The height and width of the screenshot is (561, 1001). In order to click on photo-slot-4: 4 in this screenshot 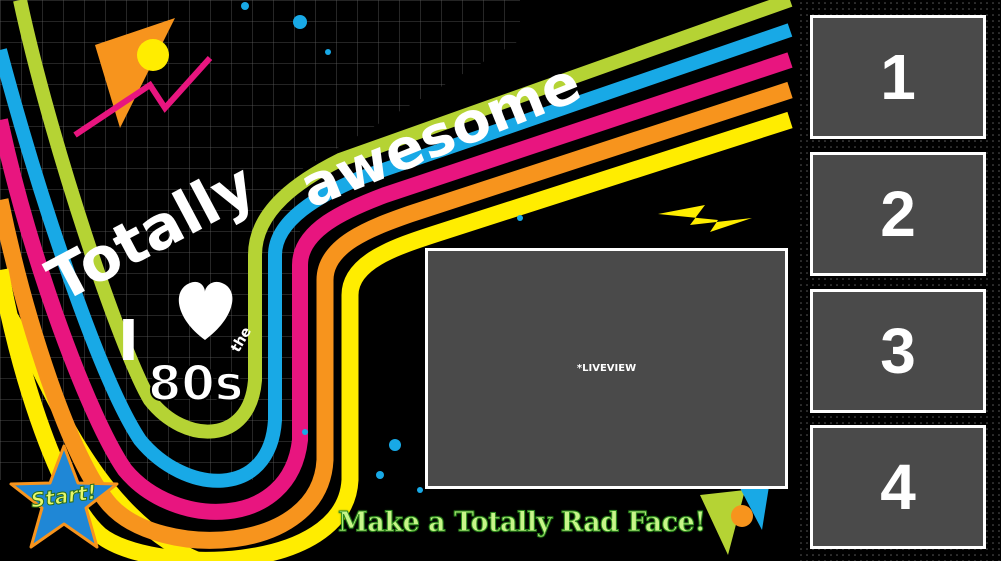, I will do `click(898, 487)`.